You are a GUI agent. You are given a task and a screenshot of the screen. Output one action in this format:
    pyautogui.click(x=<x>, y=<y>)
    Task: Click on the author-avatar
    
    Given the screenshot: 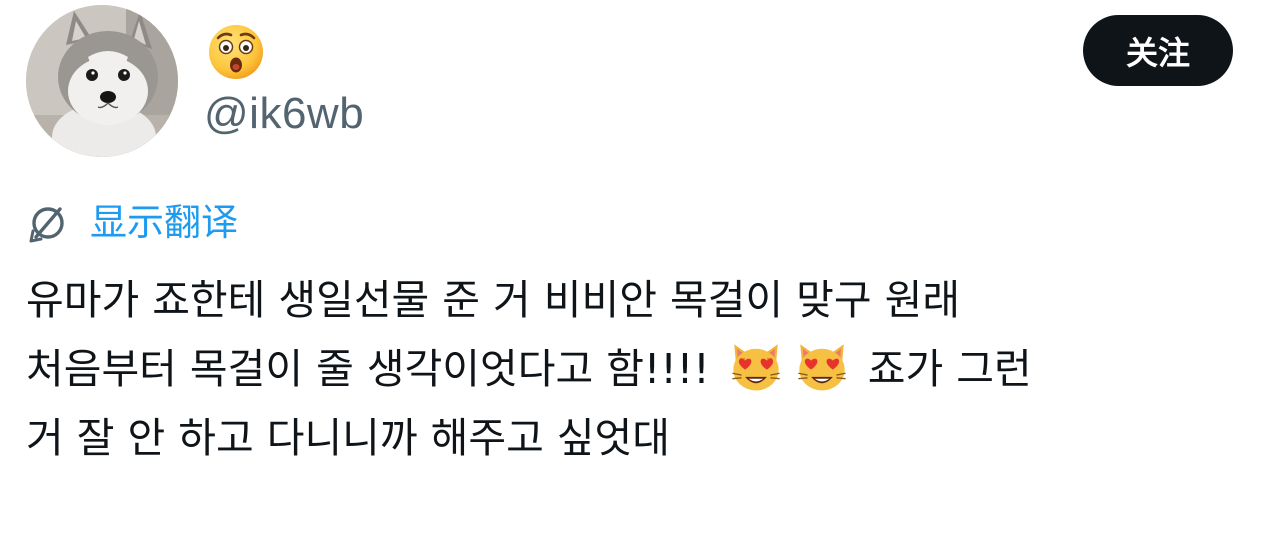 What is the action you would take?
    pyautogui.click(x=102, y=81)
    